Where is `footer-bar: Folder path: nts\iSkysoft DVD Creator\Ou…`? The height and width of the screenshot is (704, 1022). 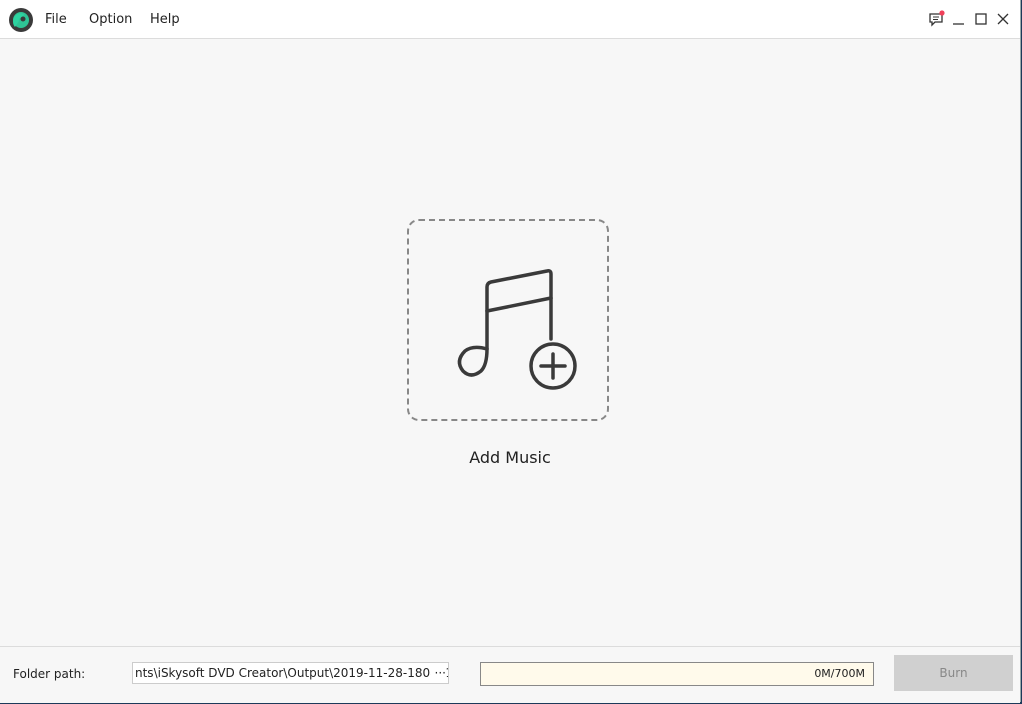
footer-bar: Folder path: nts\iSkysoft DVD Creator\Ou… is located at coordinates (510, 674).